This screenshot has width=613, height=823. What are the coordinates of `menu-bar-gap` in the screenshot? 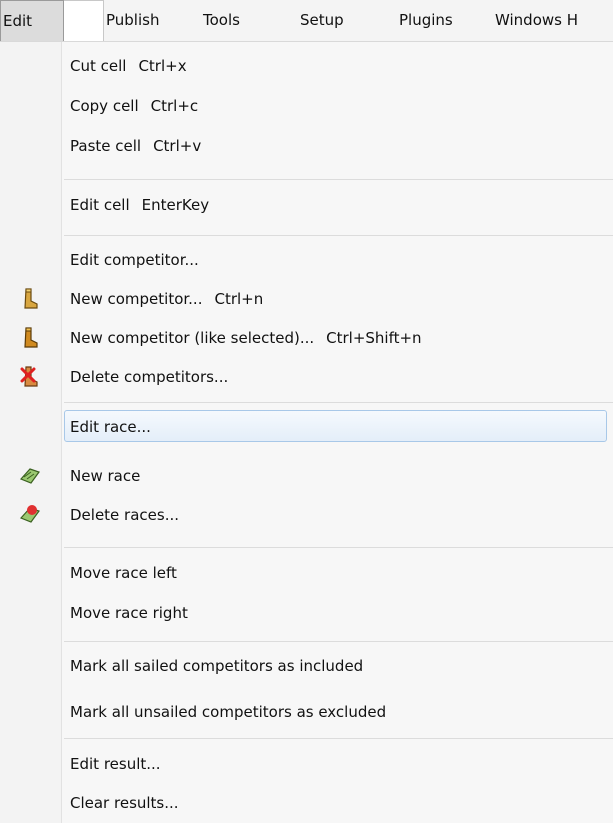 It's located at (84, 20).